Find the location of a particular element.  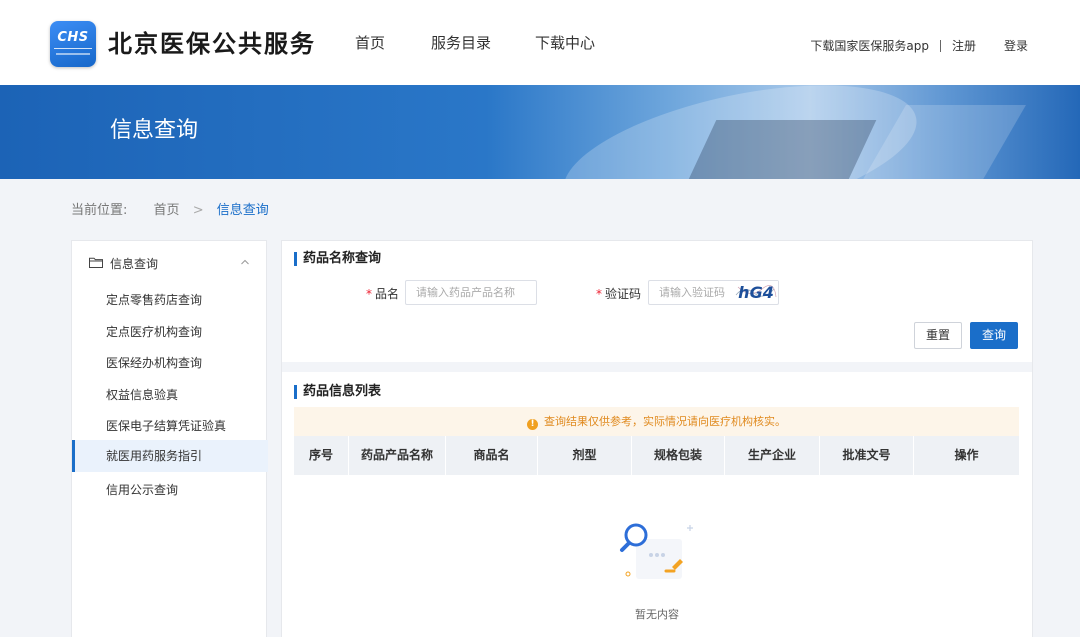

captcha-field-label: * 验证码 is located at coordinates (618, 294).